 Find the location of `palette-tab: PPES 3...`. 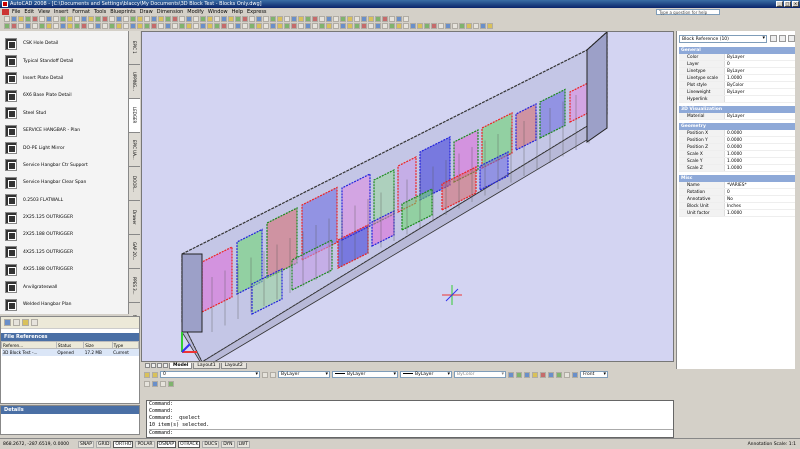

palette-tab: PPES 3... is located at coordinates (134, 286).